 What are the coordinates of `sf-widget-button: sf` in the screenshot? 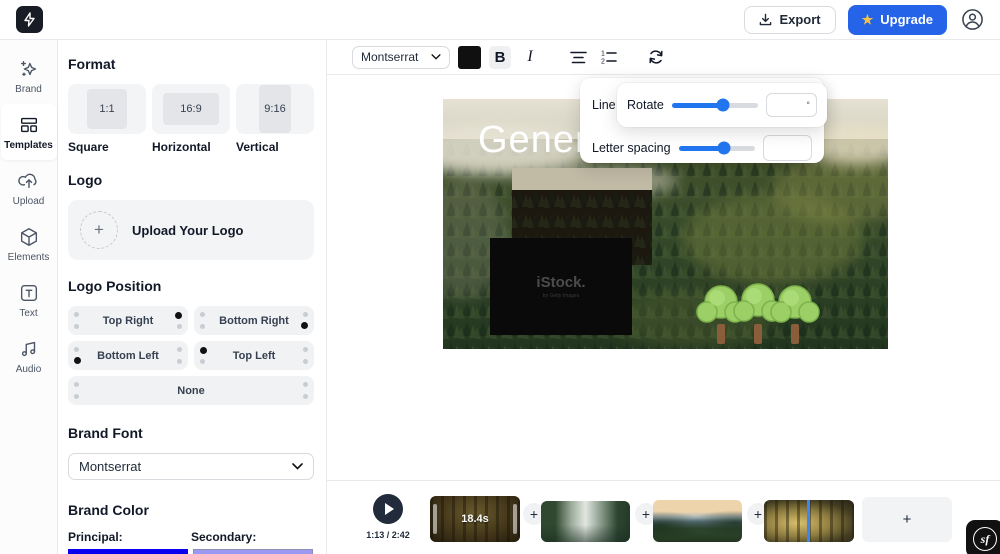 It's located at (983, 537).